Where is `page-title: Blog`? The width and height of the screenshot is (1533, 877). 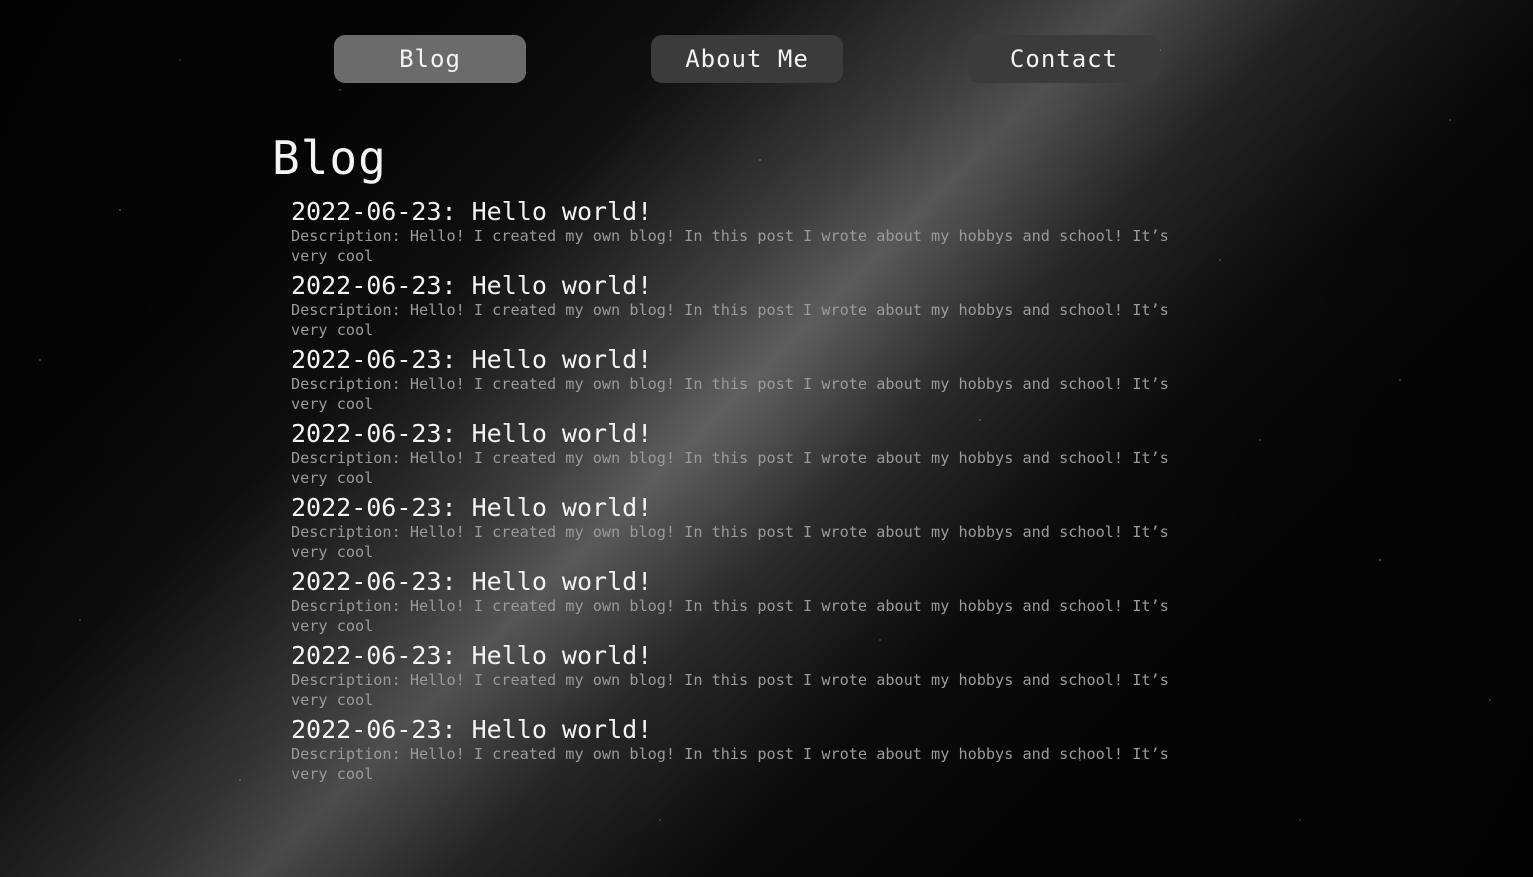 page-title: Blog is located at coordinates (329, 158).